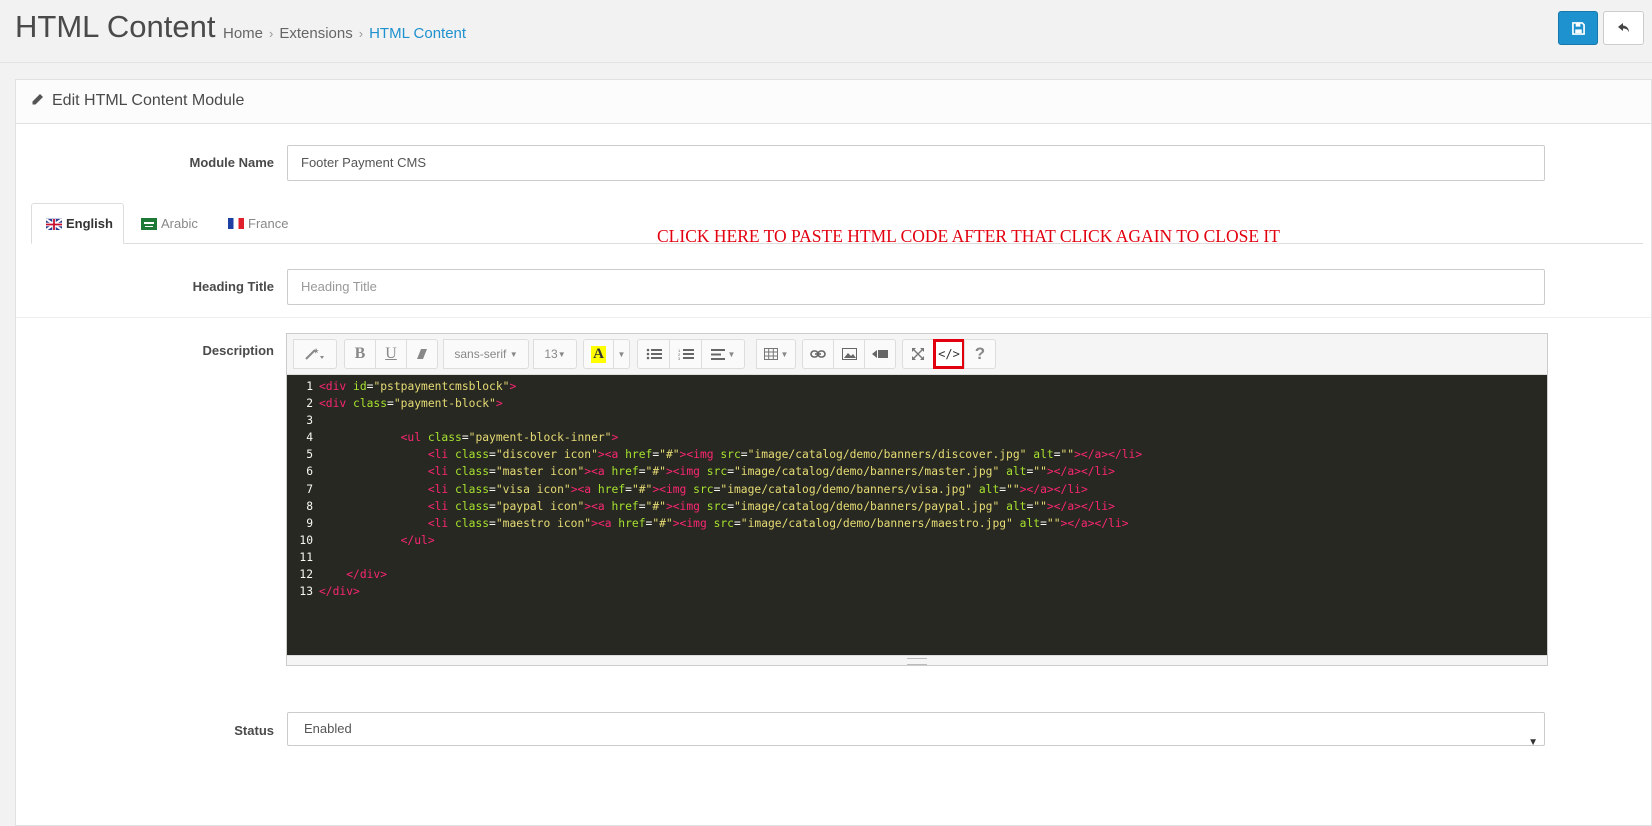  I want to click on editor-resize-handle, so click(917, 660).